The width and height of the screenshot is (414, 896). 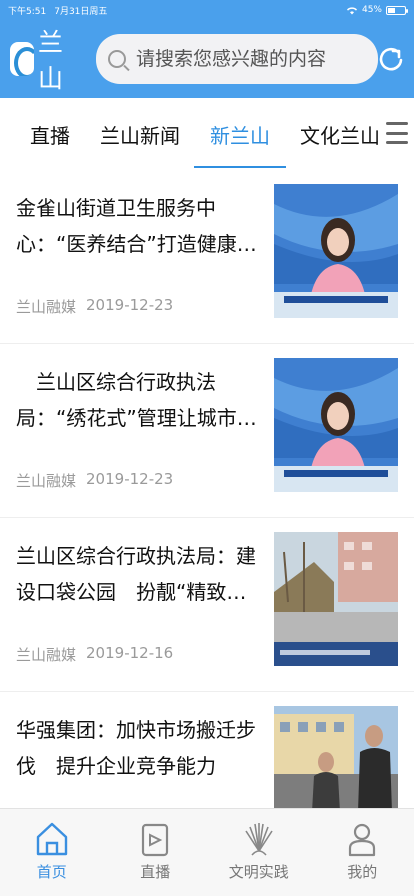 I want to click on status-bar: 下午5:51 7月31日周五 45%, so click(x=207, y=10).